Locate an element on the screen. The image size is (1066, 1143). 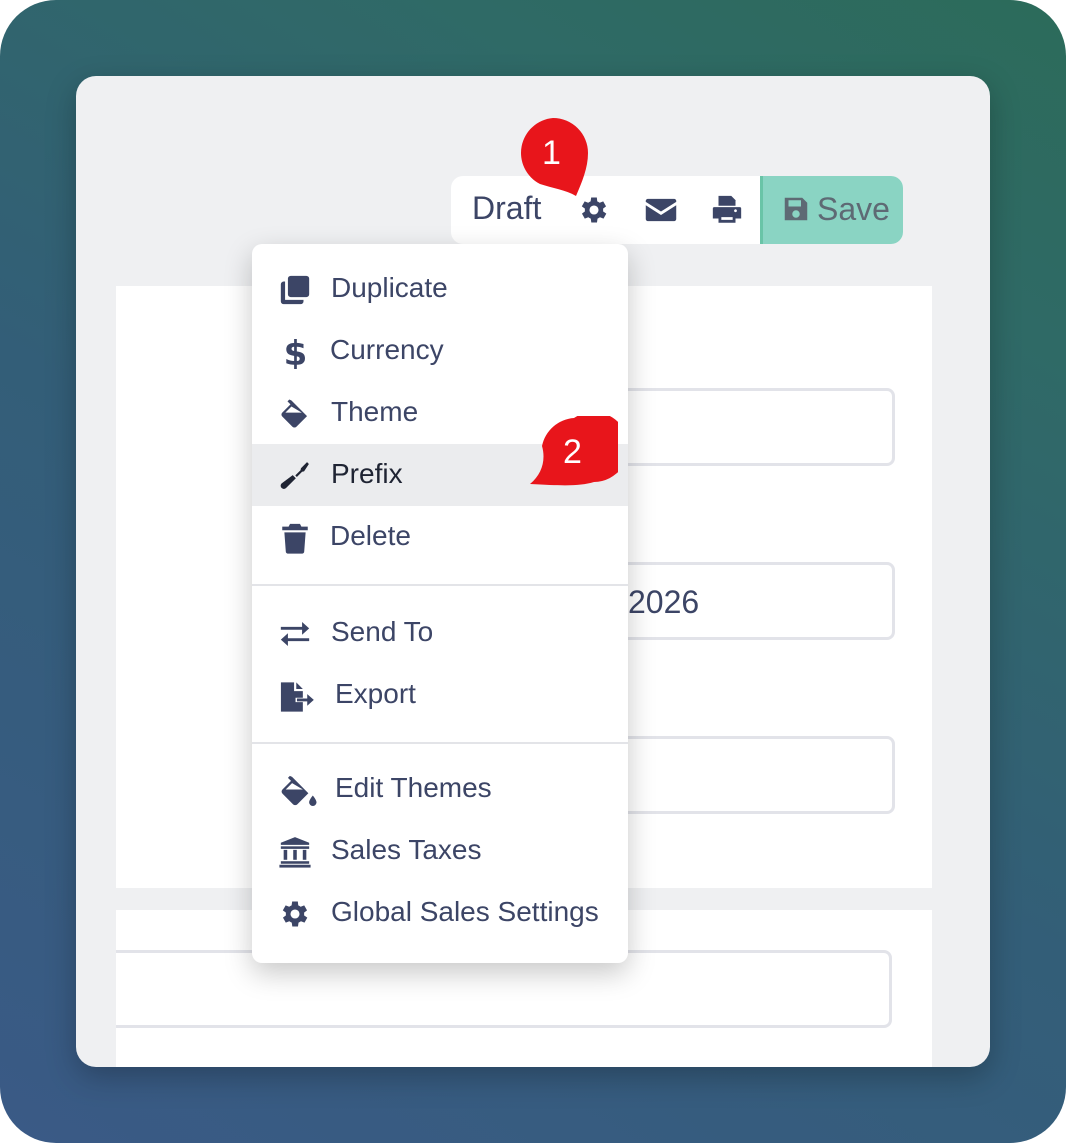
menu-item-send-to: Send To is located at coordinates (440, 633).